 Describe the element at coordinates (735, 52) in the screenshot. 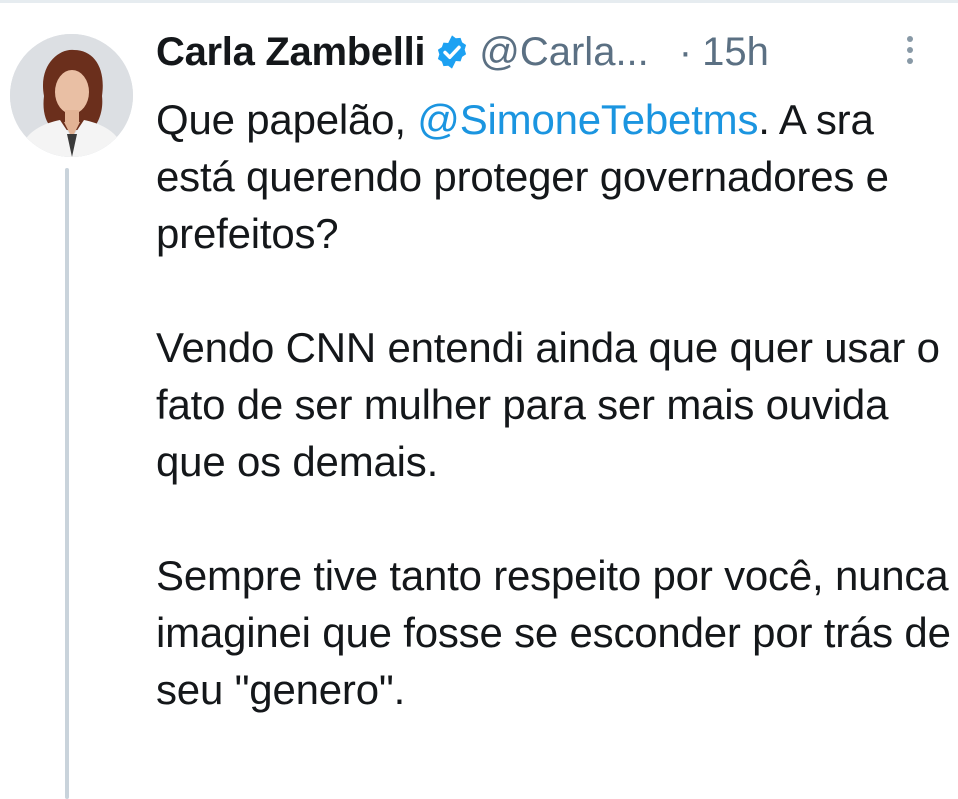

I see `tweet-timestamp: 15h` at that location.